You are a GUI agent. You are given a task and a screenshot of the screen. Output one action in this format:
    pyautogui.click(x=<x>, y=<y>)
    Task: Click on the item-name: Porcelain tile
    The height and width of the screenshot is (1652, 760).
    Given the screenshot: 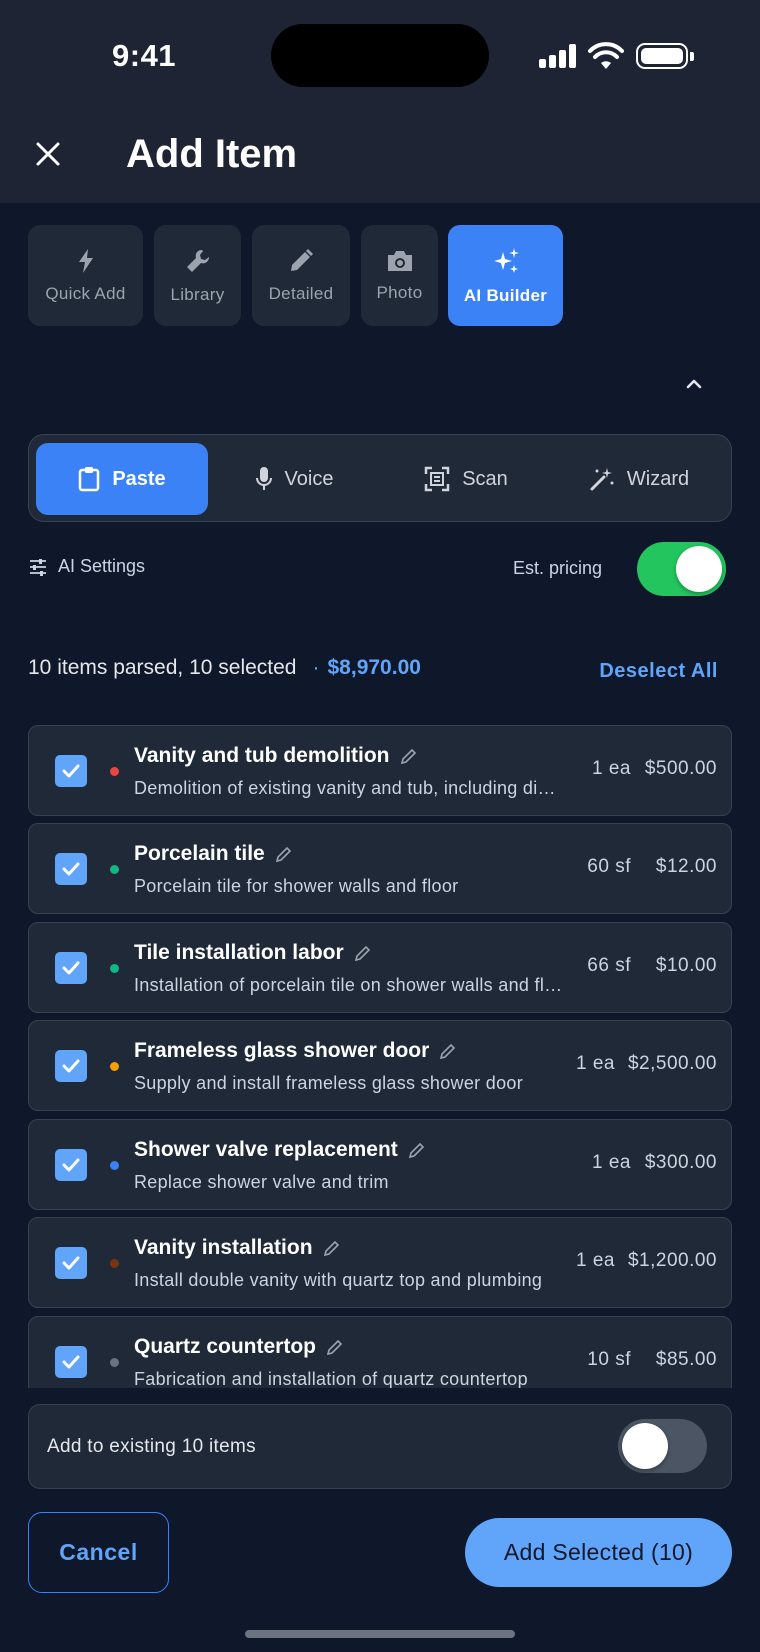 What is the action you would take?
    pyautogui.click(x=213, y=854)
    